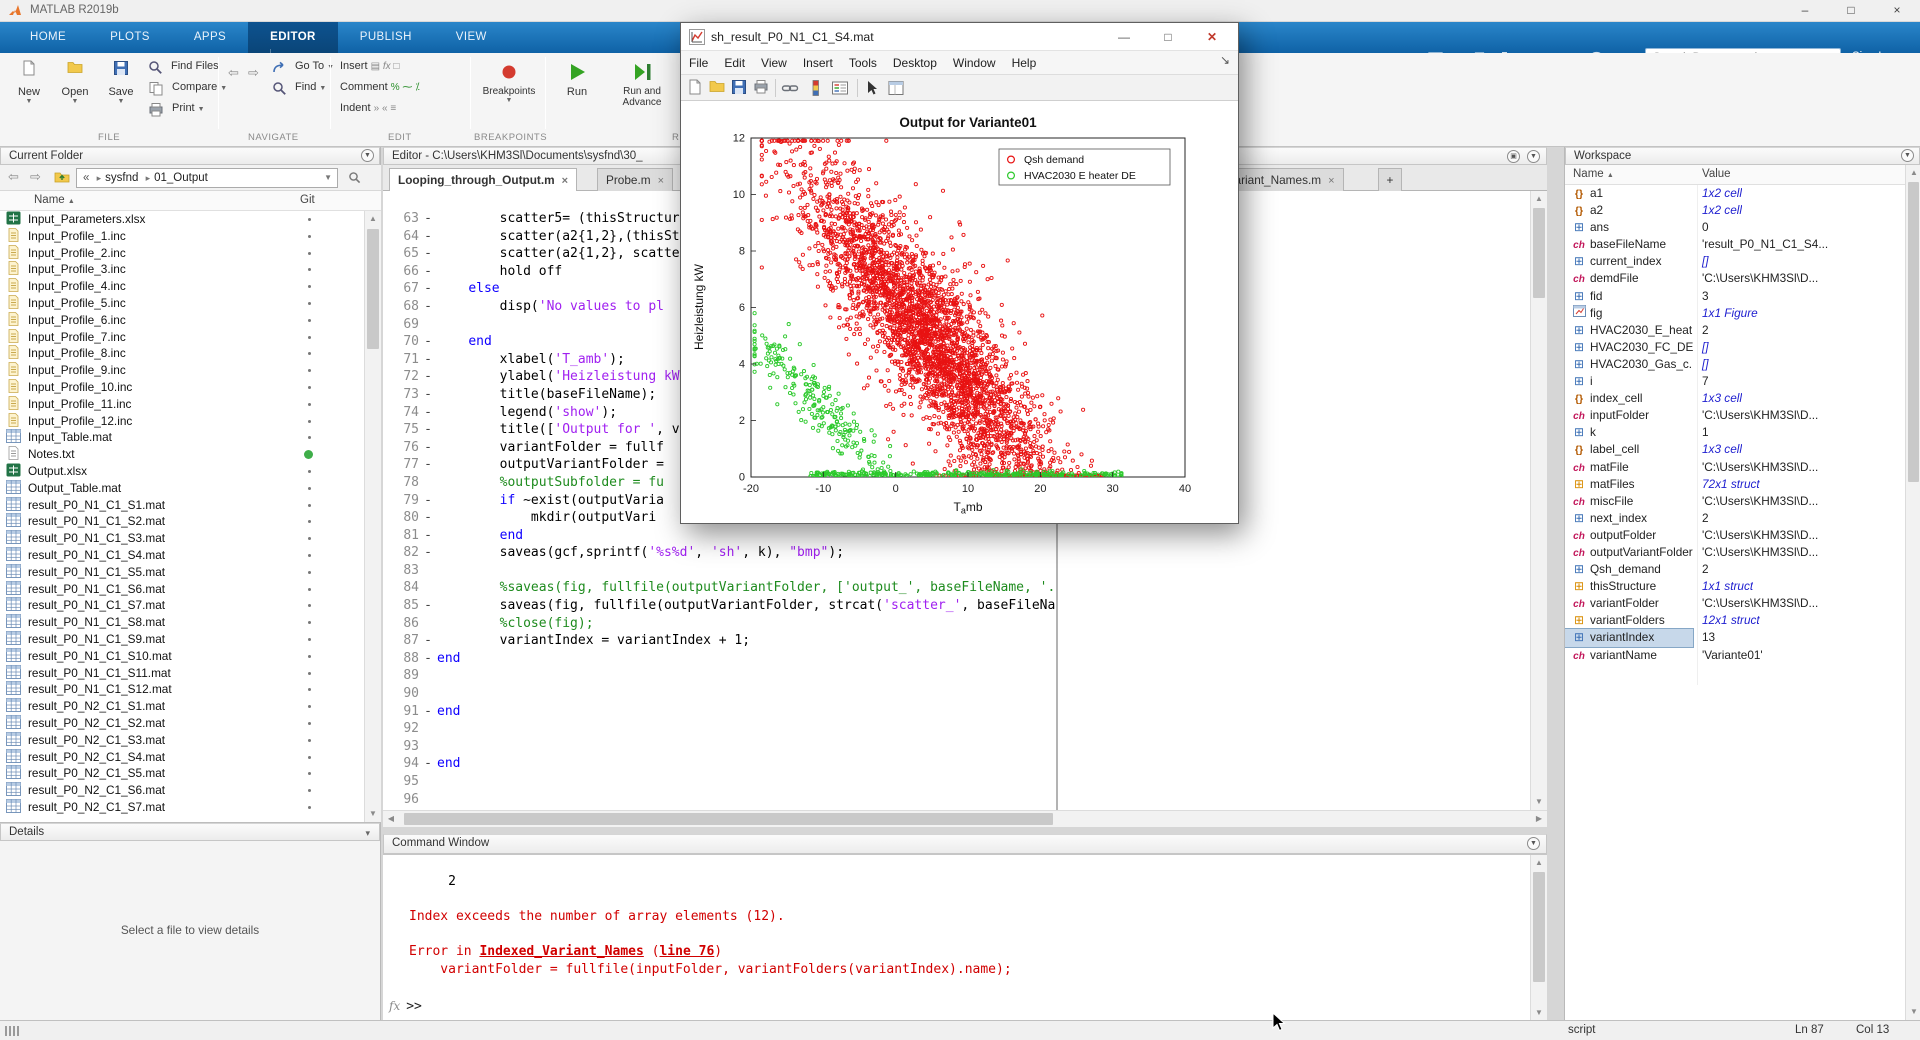 Image resolution: width=1920 pixels, height=1040 pixels. Describe the element at coordinates (182, 219) in the screenshot. I see `file-row: Input_Parameters.xlsx` at that location.